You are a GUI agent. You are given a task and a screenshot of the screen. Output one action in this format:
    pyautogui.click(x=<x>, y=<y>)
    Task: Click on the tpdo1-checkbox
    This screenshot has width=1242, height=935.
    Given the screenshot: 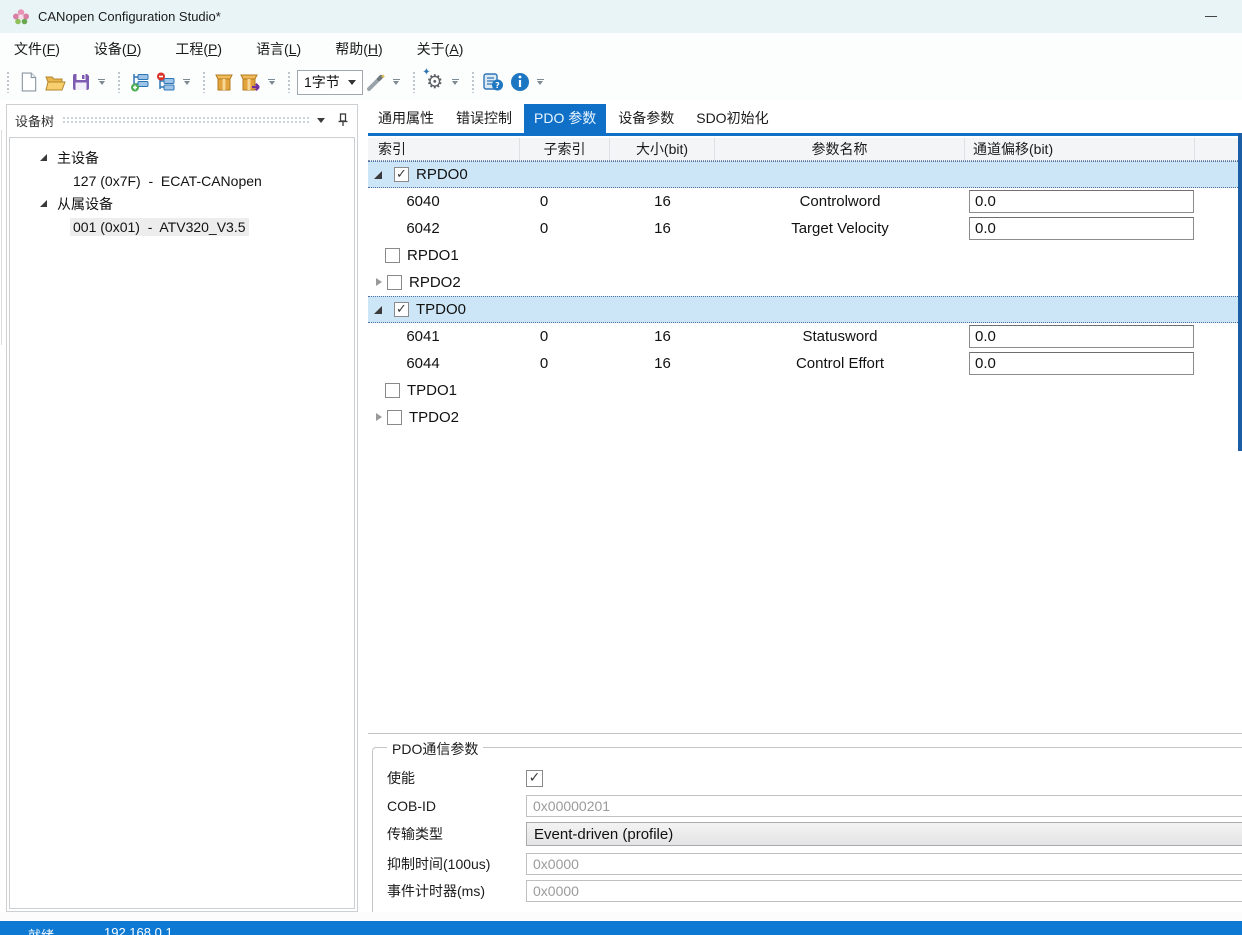 What is the action you would take?
    pyautogui.click(x=392, y=390)
    